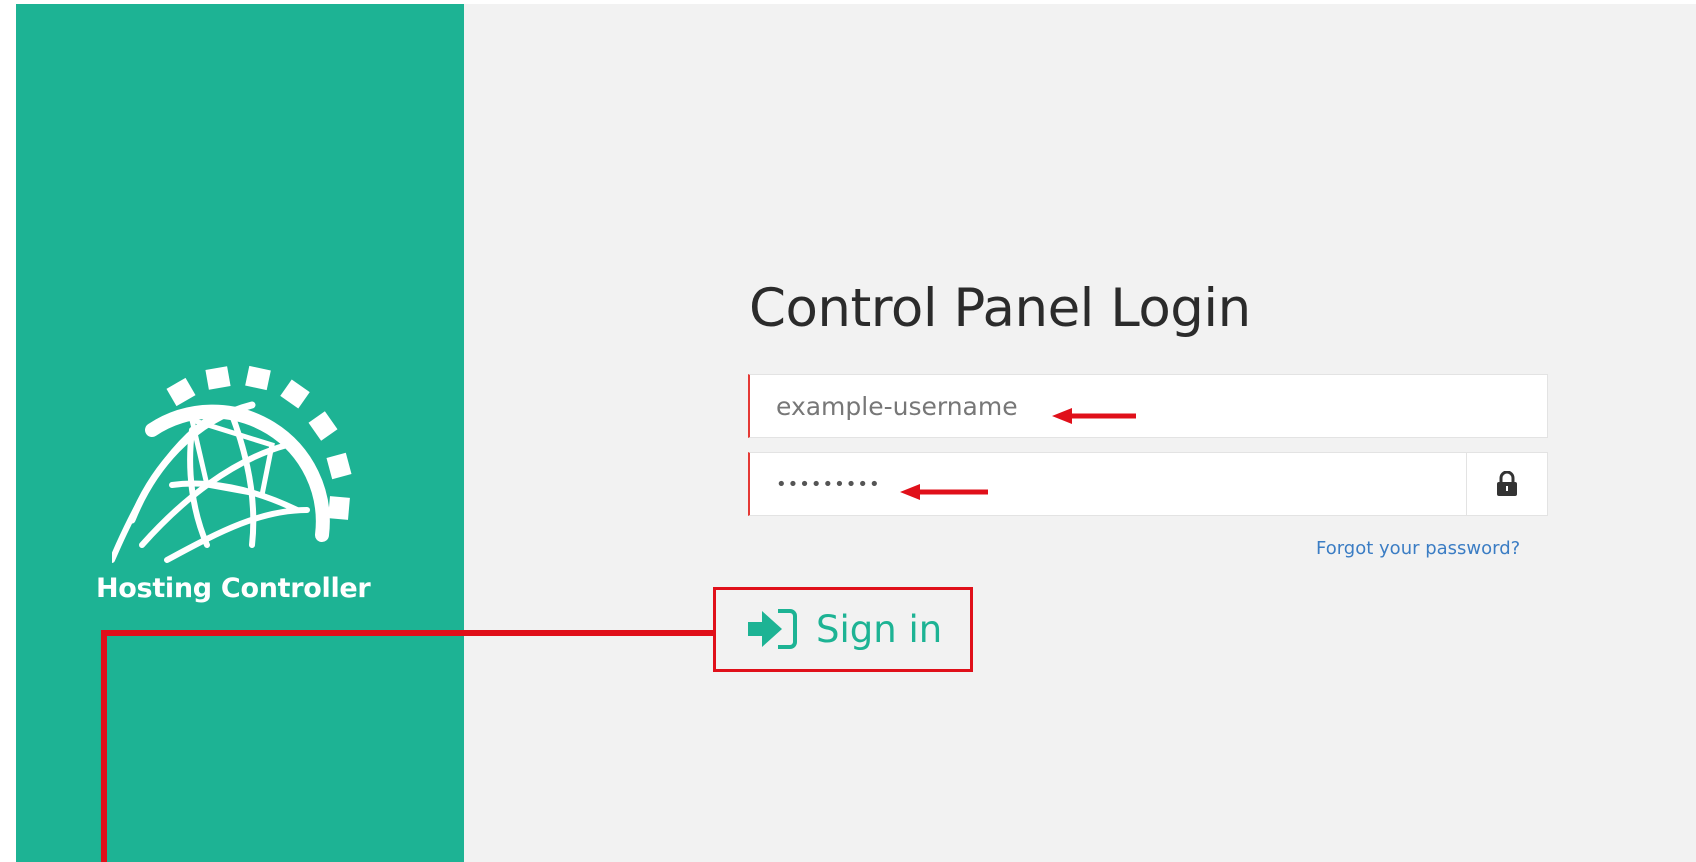 This screenshot has width=1696, height=862. What do you see at coordinates (1506, 484) in the screenshot?
I see `lock-icon` at bounding box center [1506, 484].